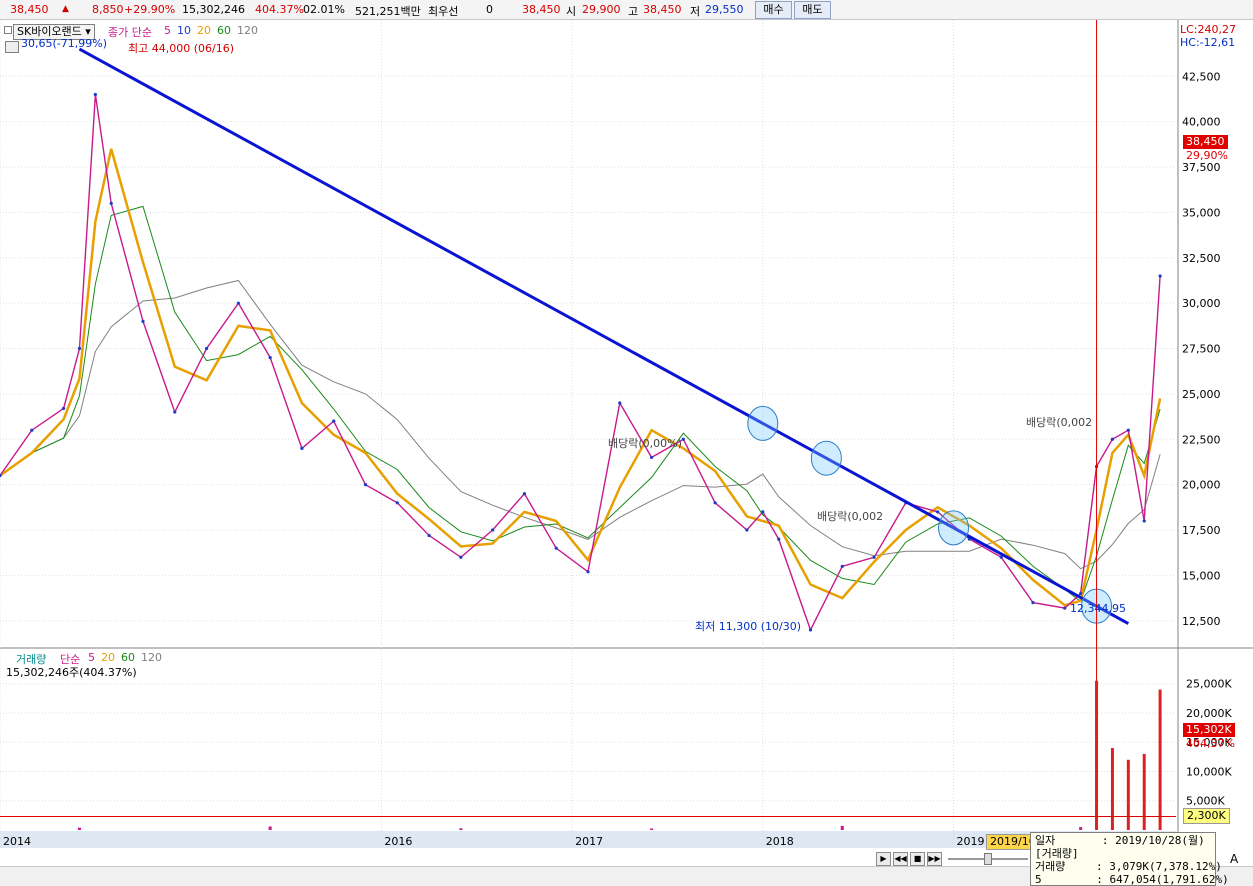 This screenshot has width=1253, height=886. What do you see at coordinates (150, 9) in the screenshot?
I see `price-change-pct: +29.90%` at bounding box center [150, 9].